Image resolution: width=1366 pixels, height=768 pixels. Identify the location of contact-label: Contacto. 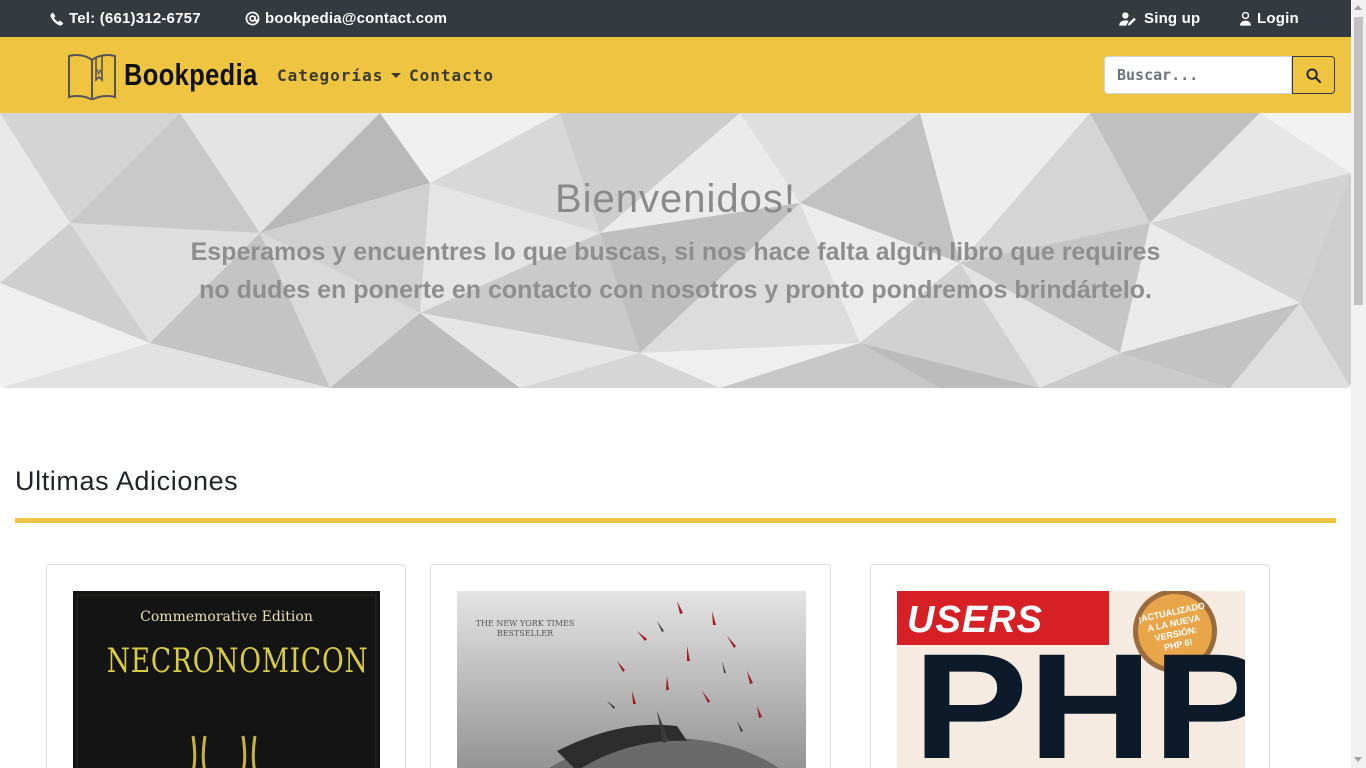
(452, 75).